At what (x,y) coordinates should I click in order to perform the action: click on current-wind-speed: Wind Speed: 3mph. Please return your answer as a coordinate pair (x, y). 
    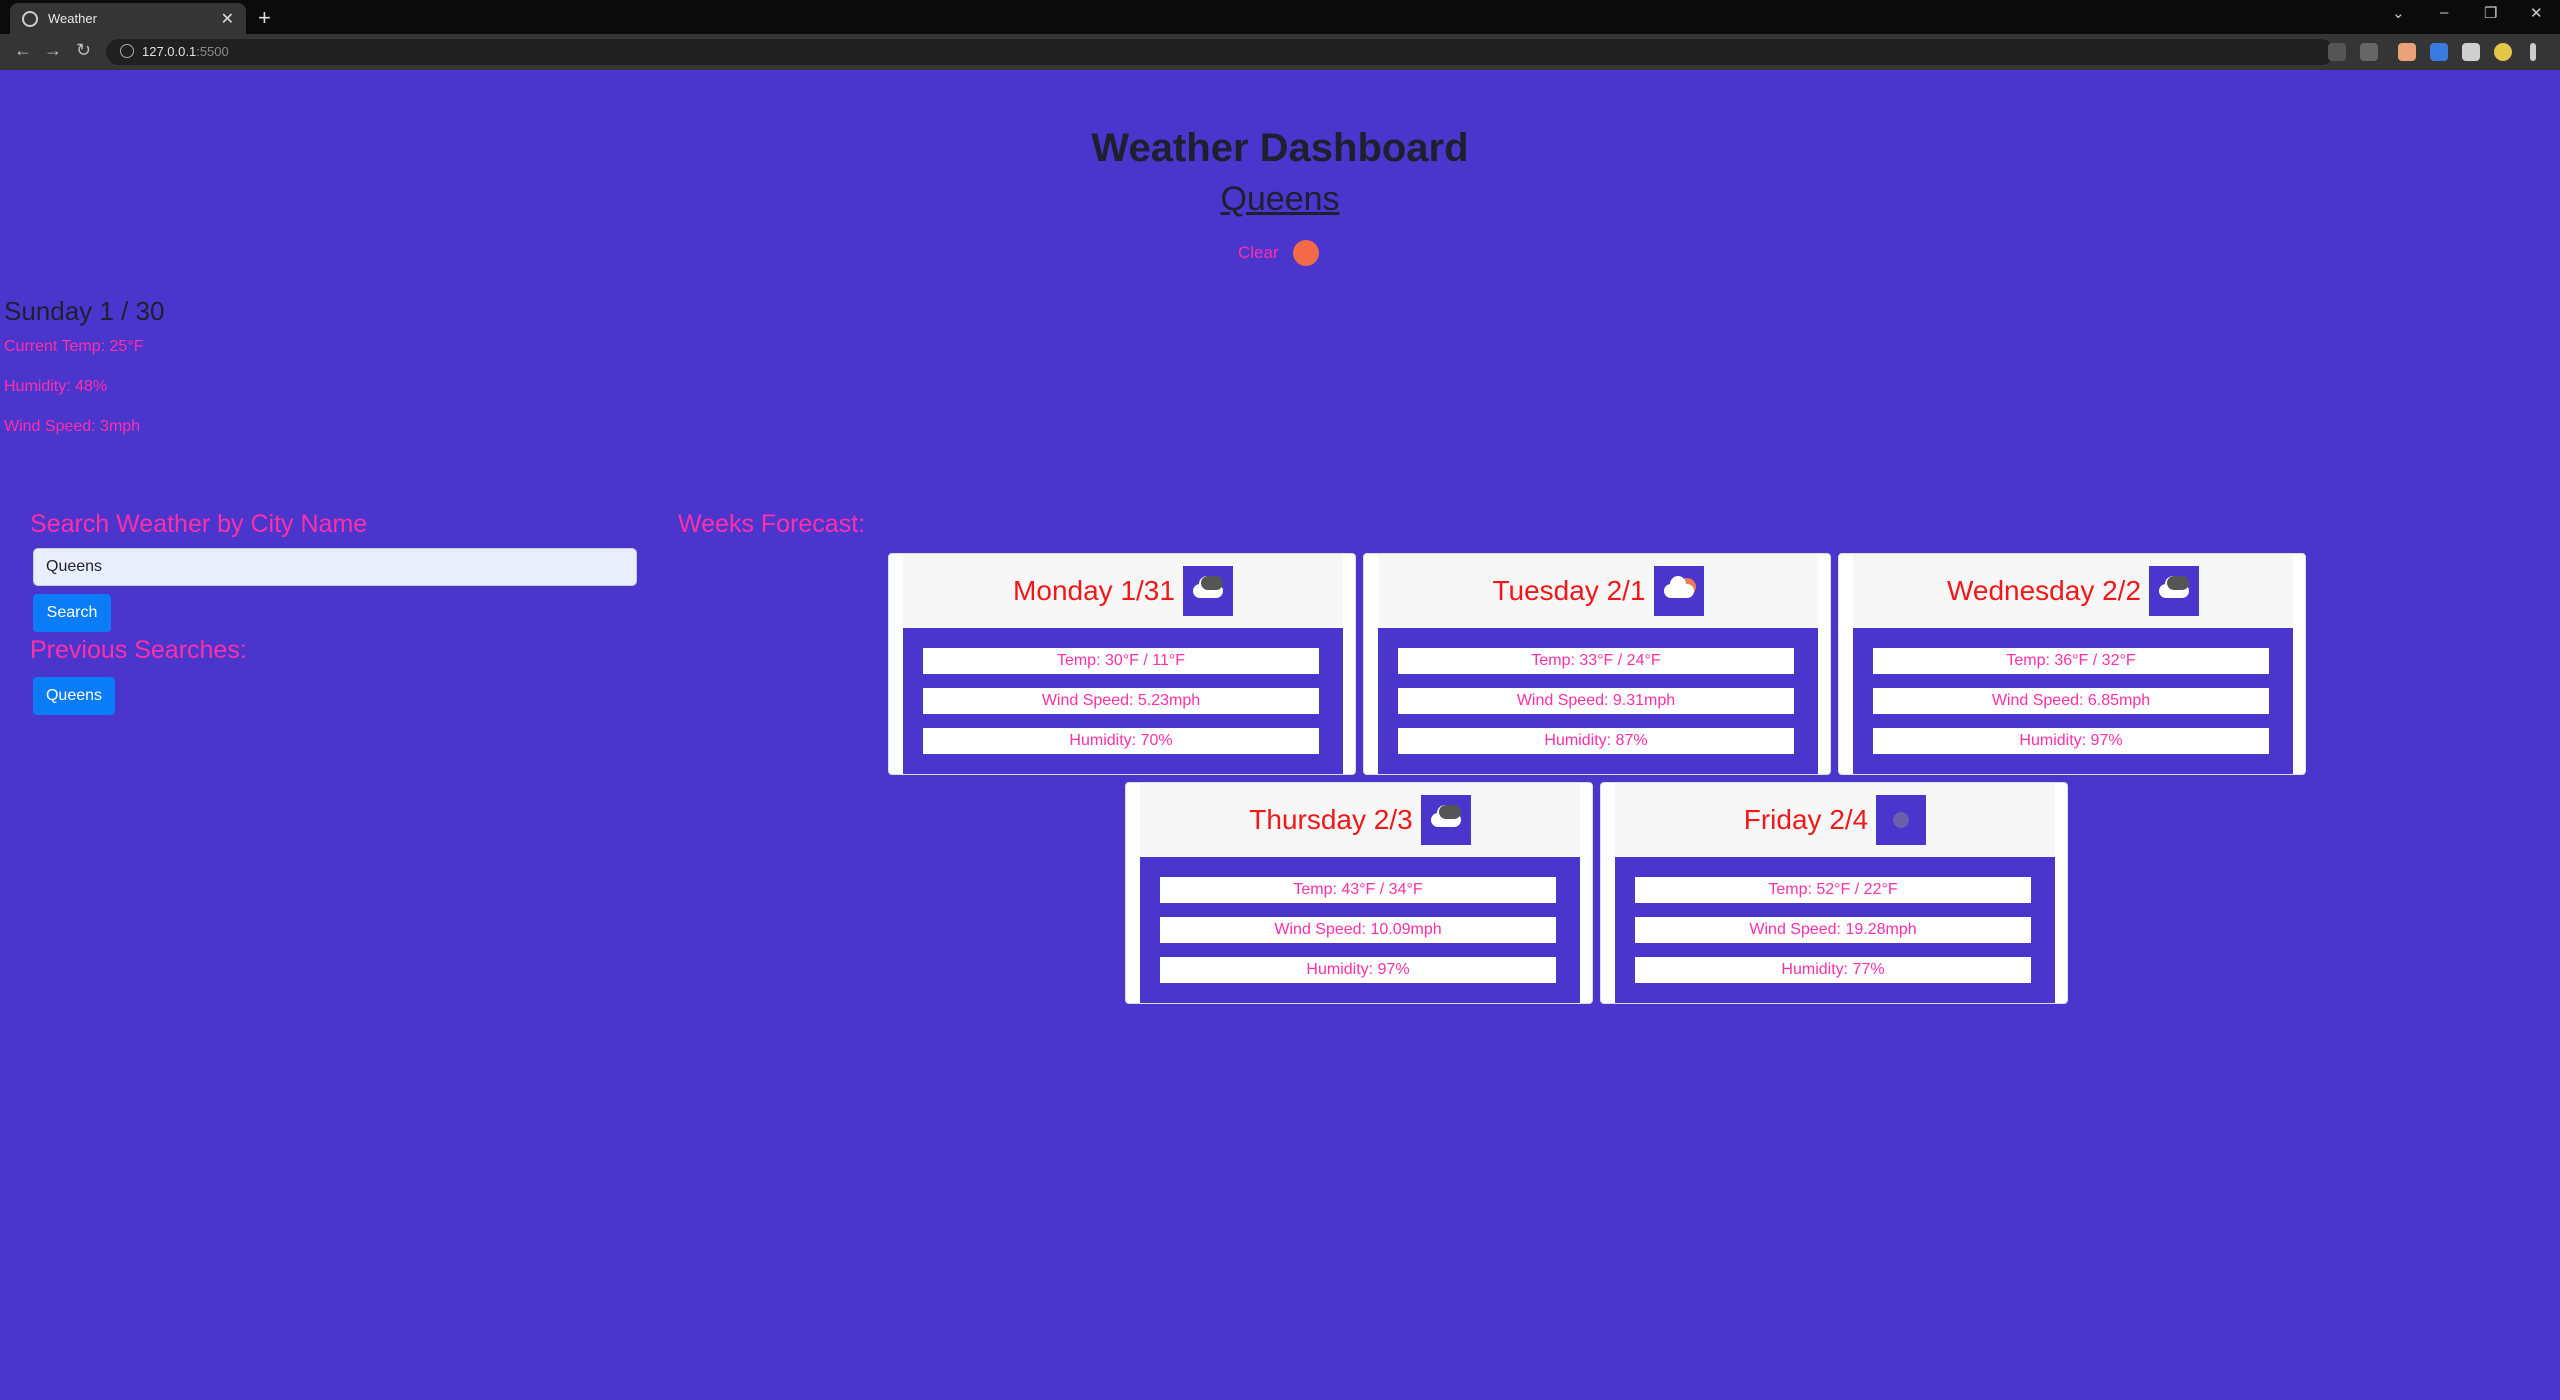
    Looking at the image, I should click on (72, 426).